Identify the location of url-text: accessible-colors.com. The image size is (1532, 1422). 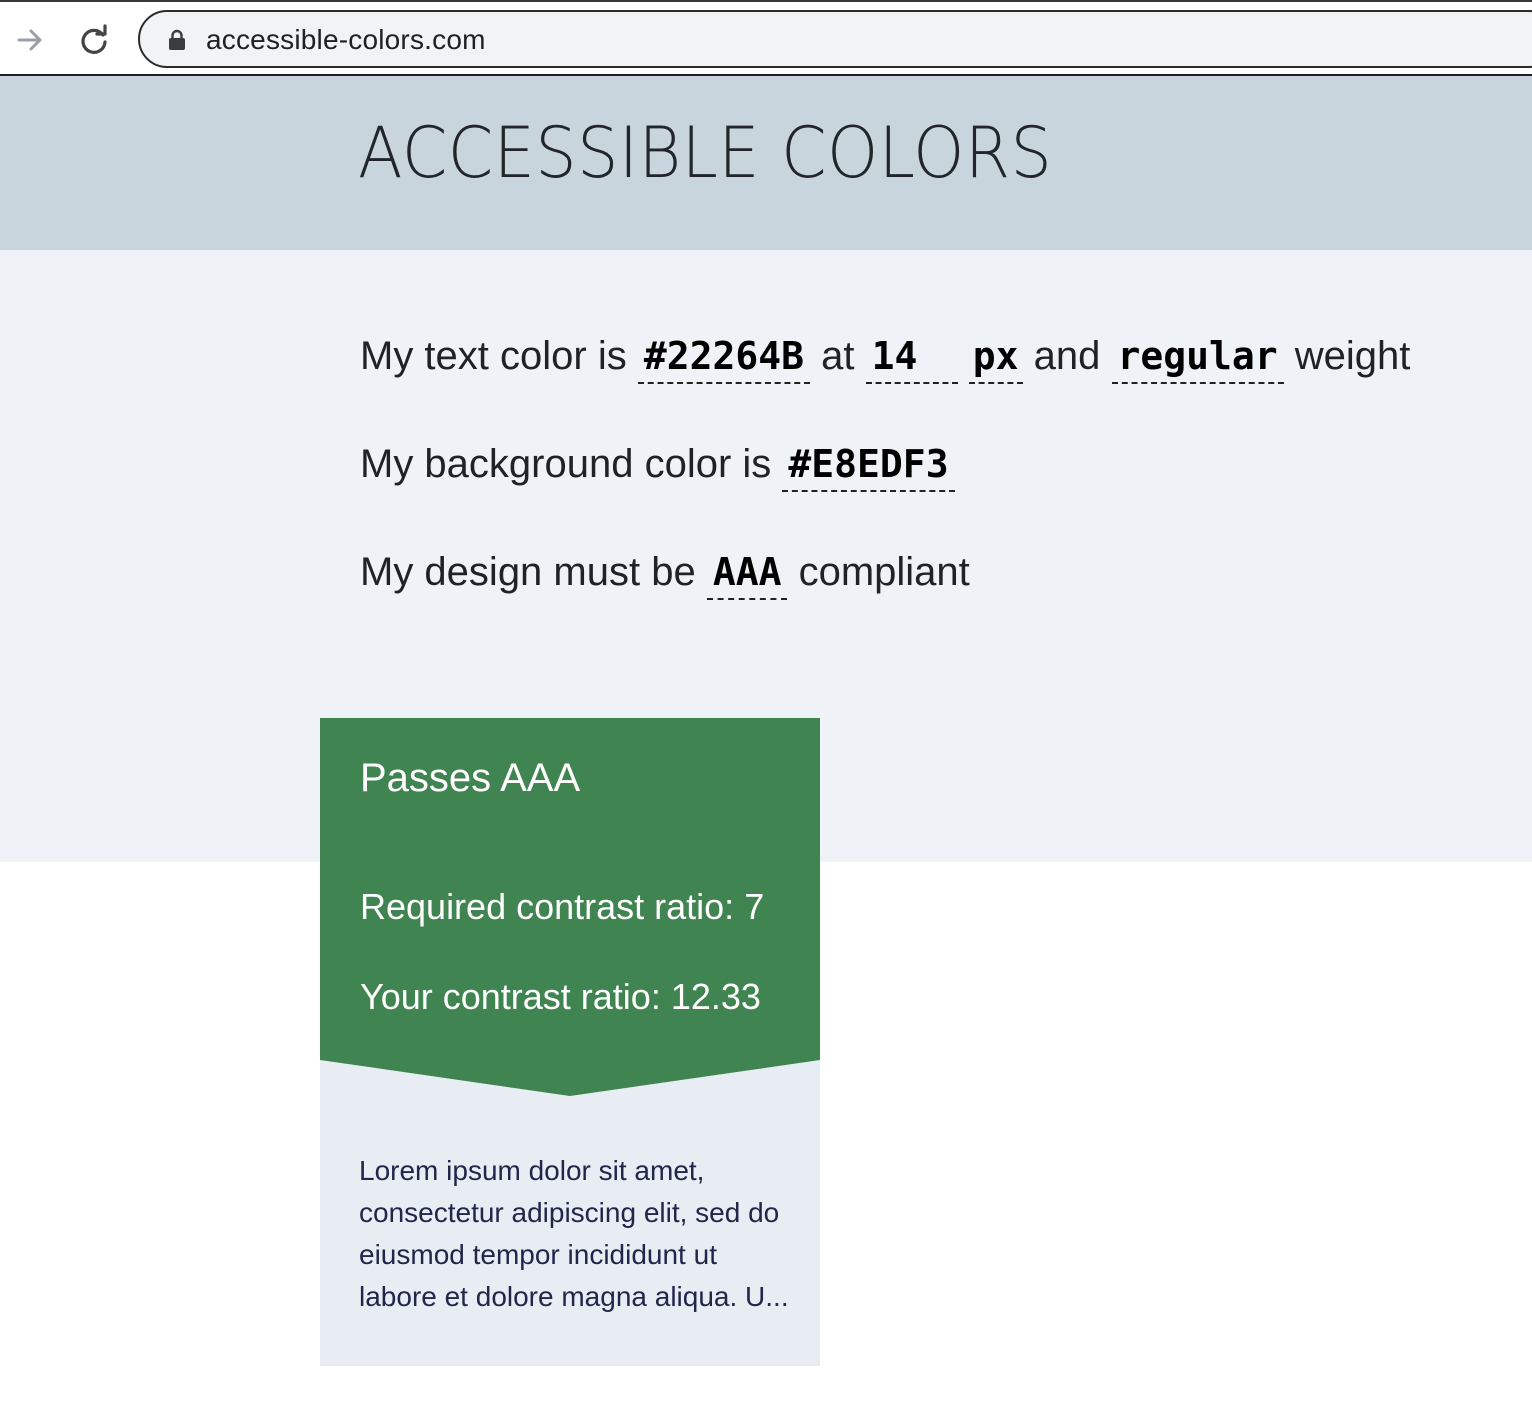
(346, 40).